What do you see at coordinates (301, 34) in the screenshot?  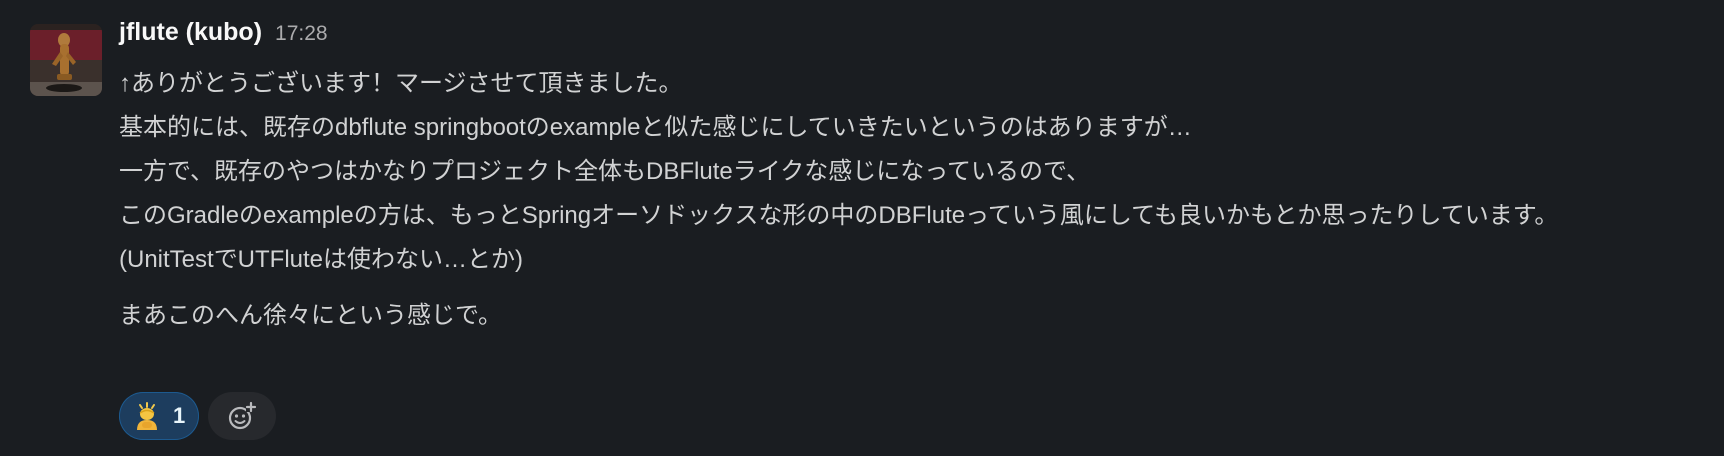 I see `message-timestamp: 17:28` at bounding box center [301, 34].